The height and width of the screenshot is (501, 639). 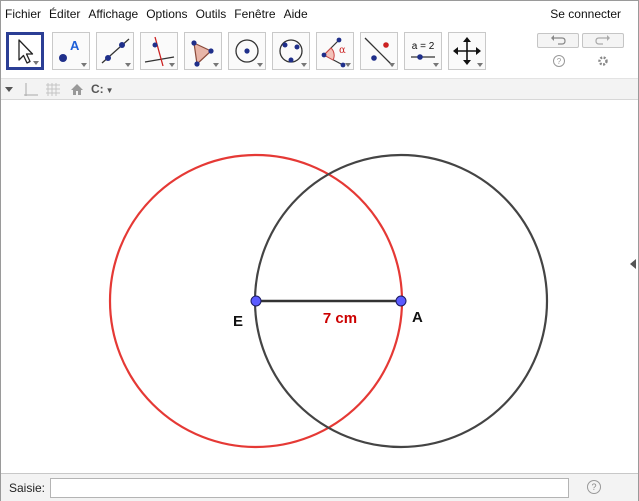 I want to click on menu-options: Options, so click(x=166, y=14).